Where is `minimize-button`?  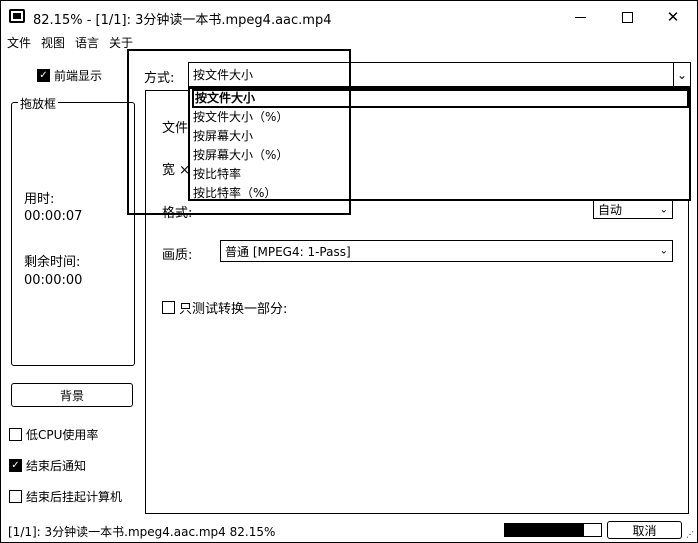
minimize-button is located at coordinates (580, 17).